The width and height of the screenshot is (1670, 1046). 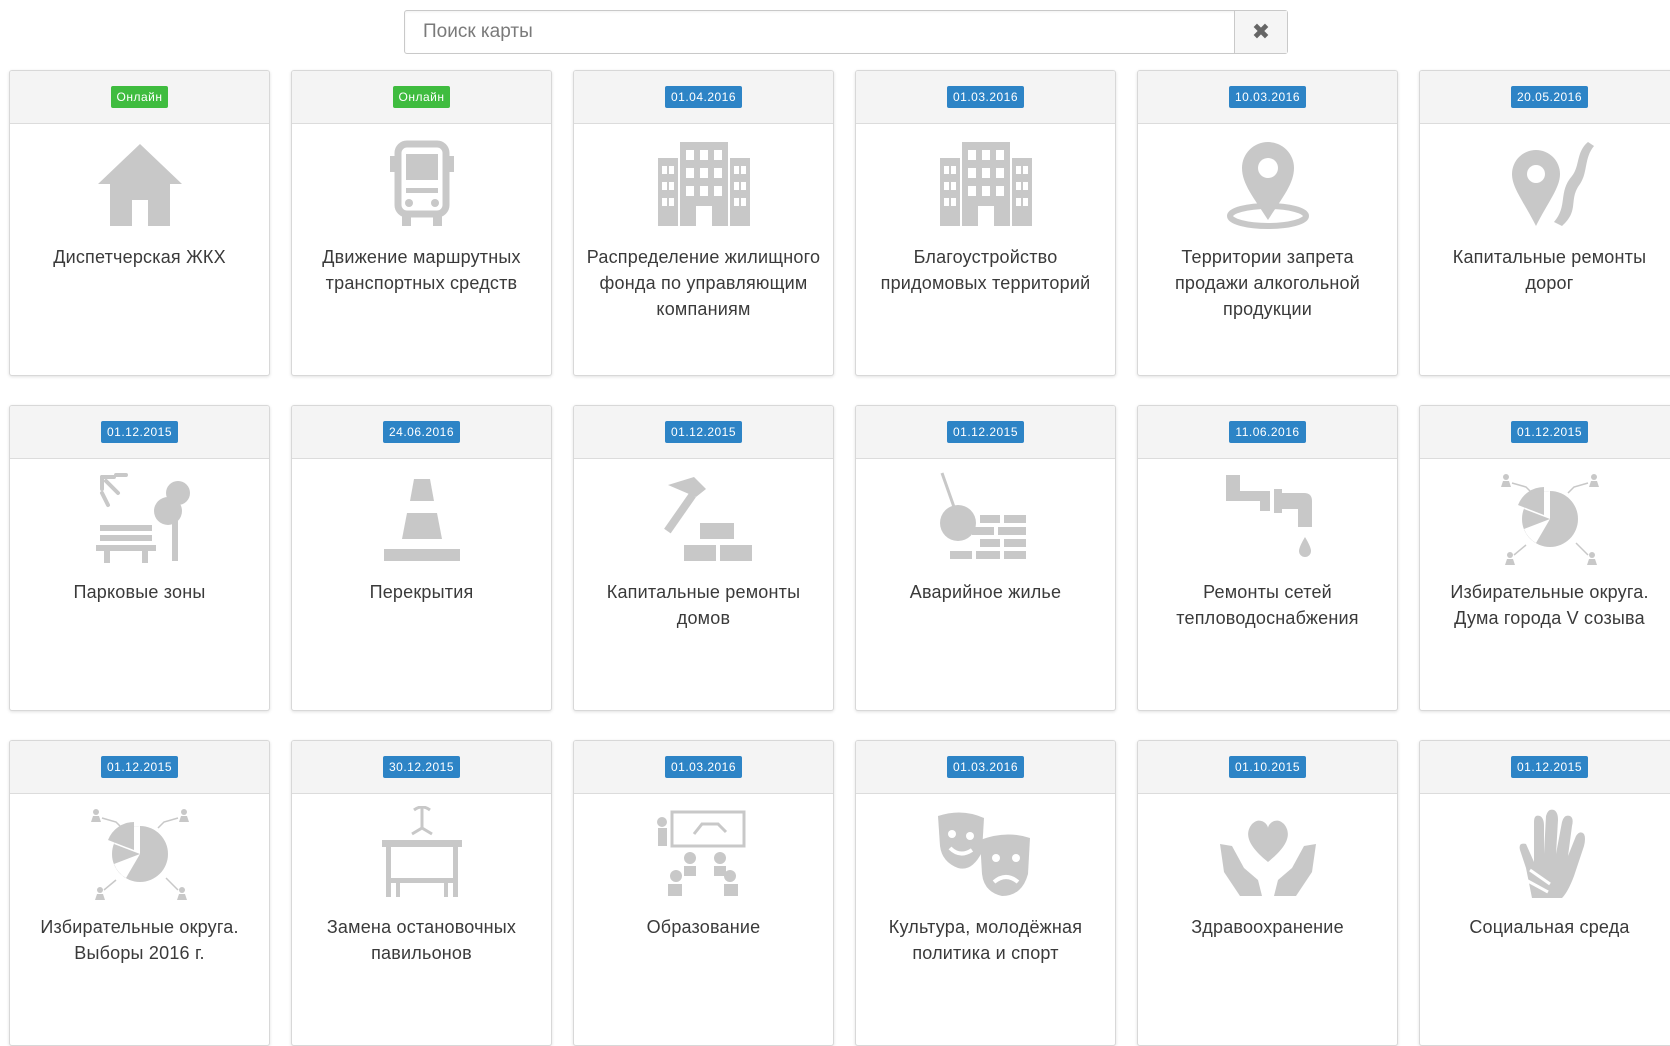 I want to click on traffic-cone-icon, so click(x=421, y=513).